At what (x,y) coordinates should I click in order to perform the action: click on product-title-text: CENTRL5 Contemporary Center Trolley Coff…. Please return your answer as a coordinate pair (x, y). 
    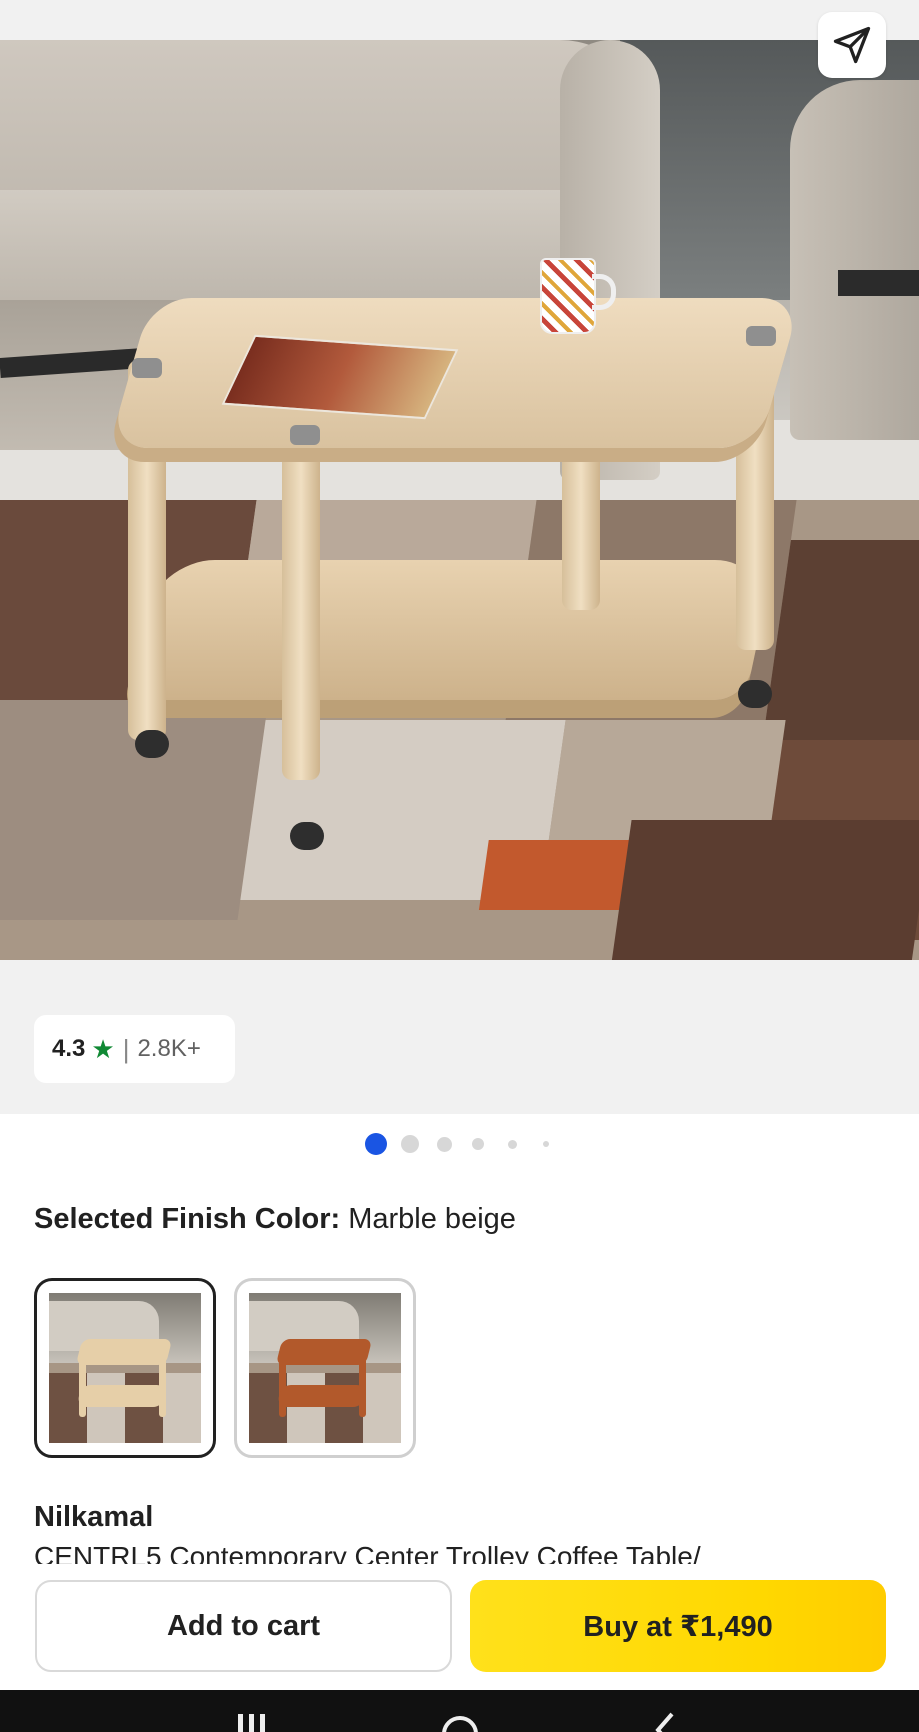
    Looking at the image, I should click on (367, 1552).